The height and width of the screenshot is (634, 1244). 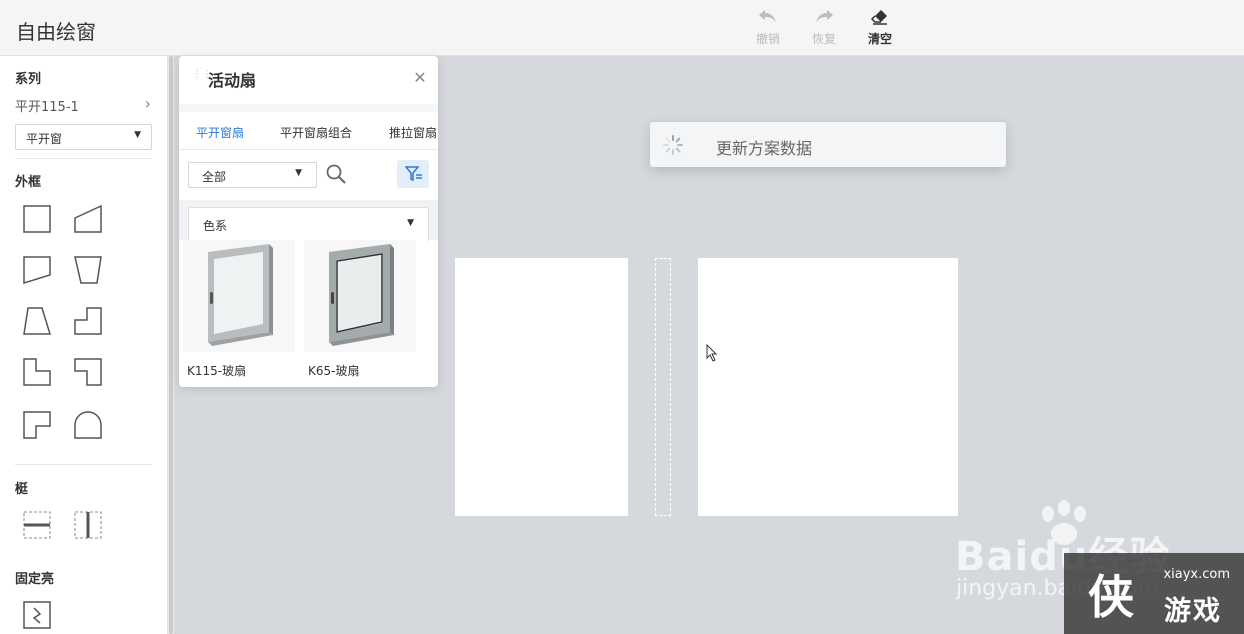 What do you see at coordinates (37, 425) in the screenshot?
I see `notched-bottom-right-shape-icon` at bounding box center [37, 425].